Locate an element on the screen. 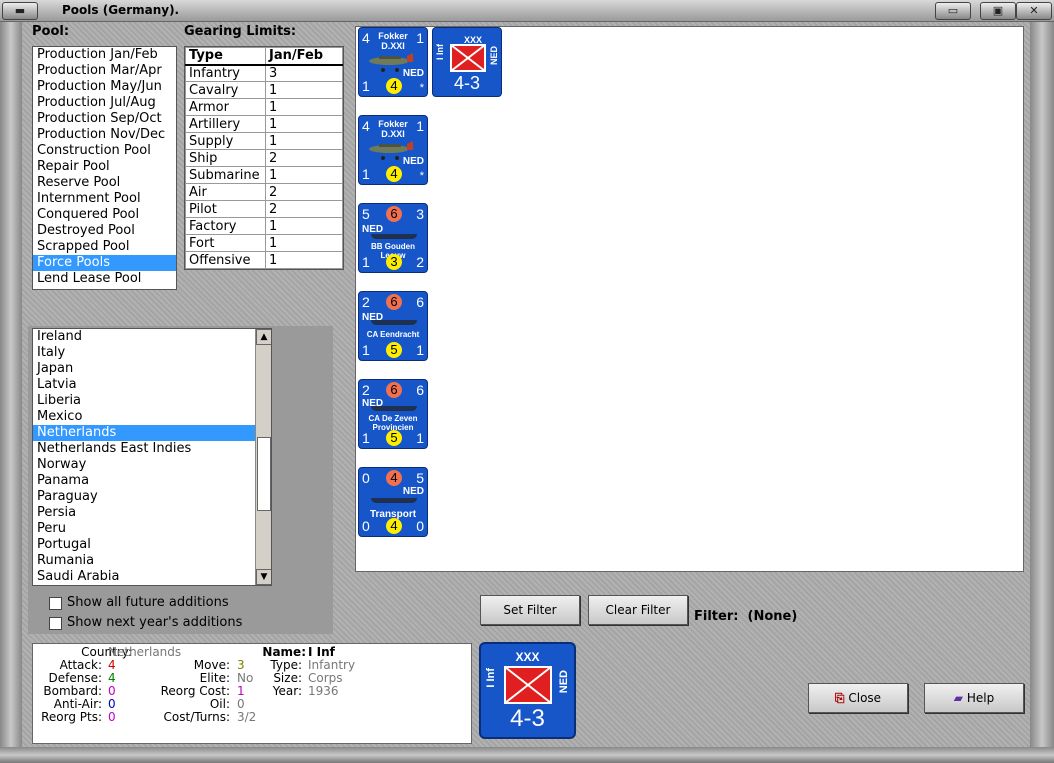 The height and width of the screenshot is (763, 1054). reorg-pts-key: Reorg Pts: is located at coordinates (71, 717).